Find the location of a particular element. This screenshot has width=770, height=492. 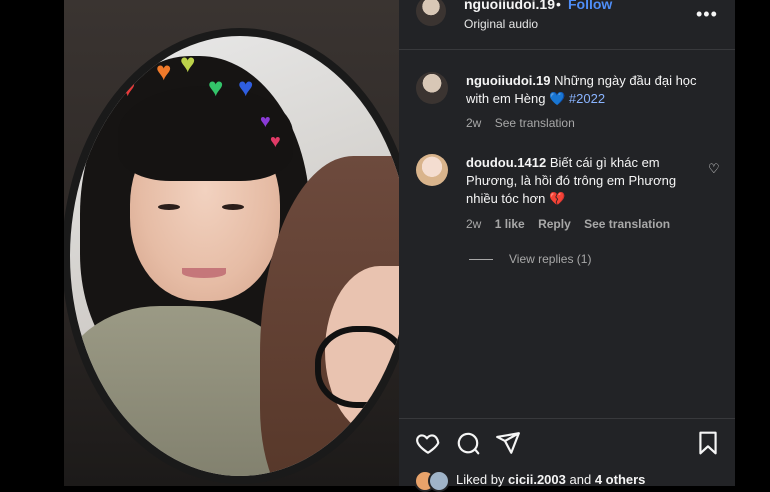

blue-heart-sticker: ♥ is located at coordinates (246, 87).